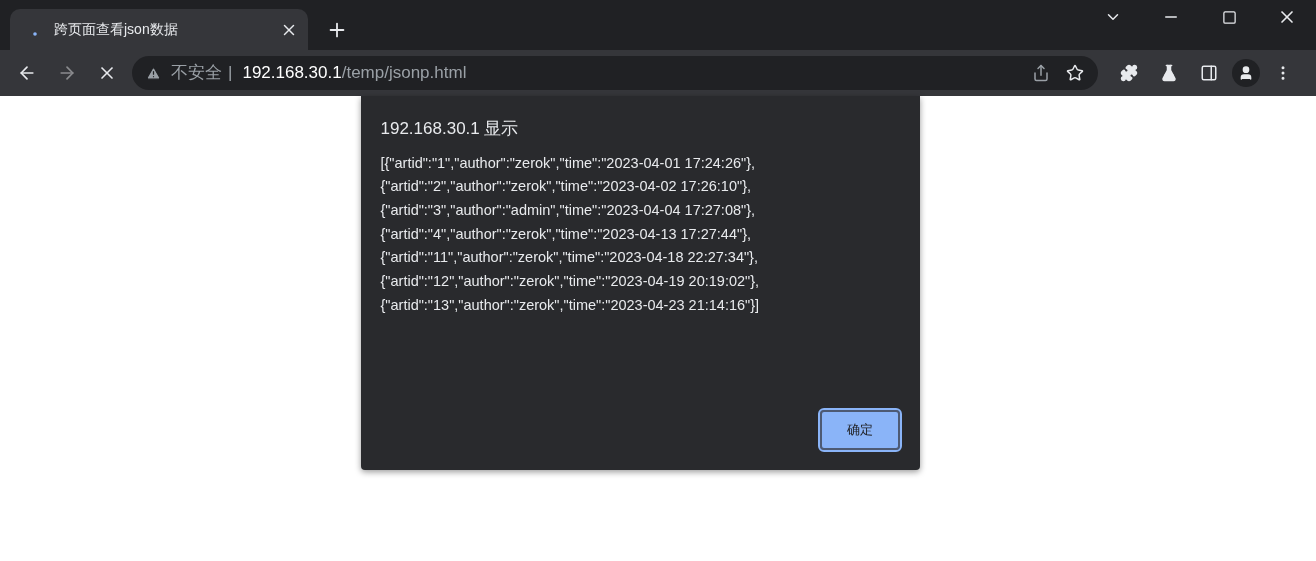 The width and height of the screenshot is (1316, 561). I want to click on tab-title: 跨页面查看json数据, so click(116, 29).